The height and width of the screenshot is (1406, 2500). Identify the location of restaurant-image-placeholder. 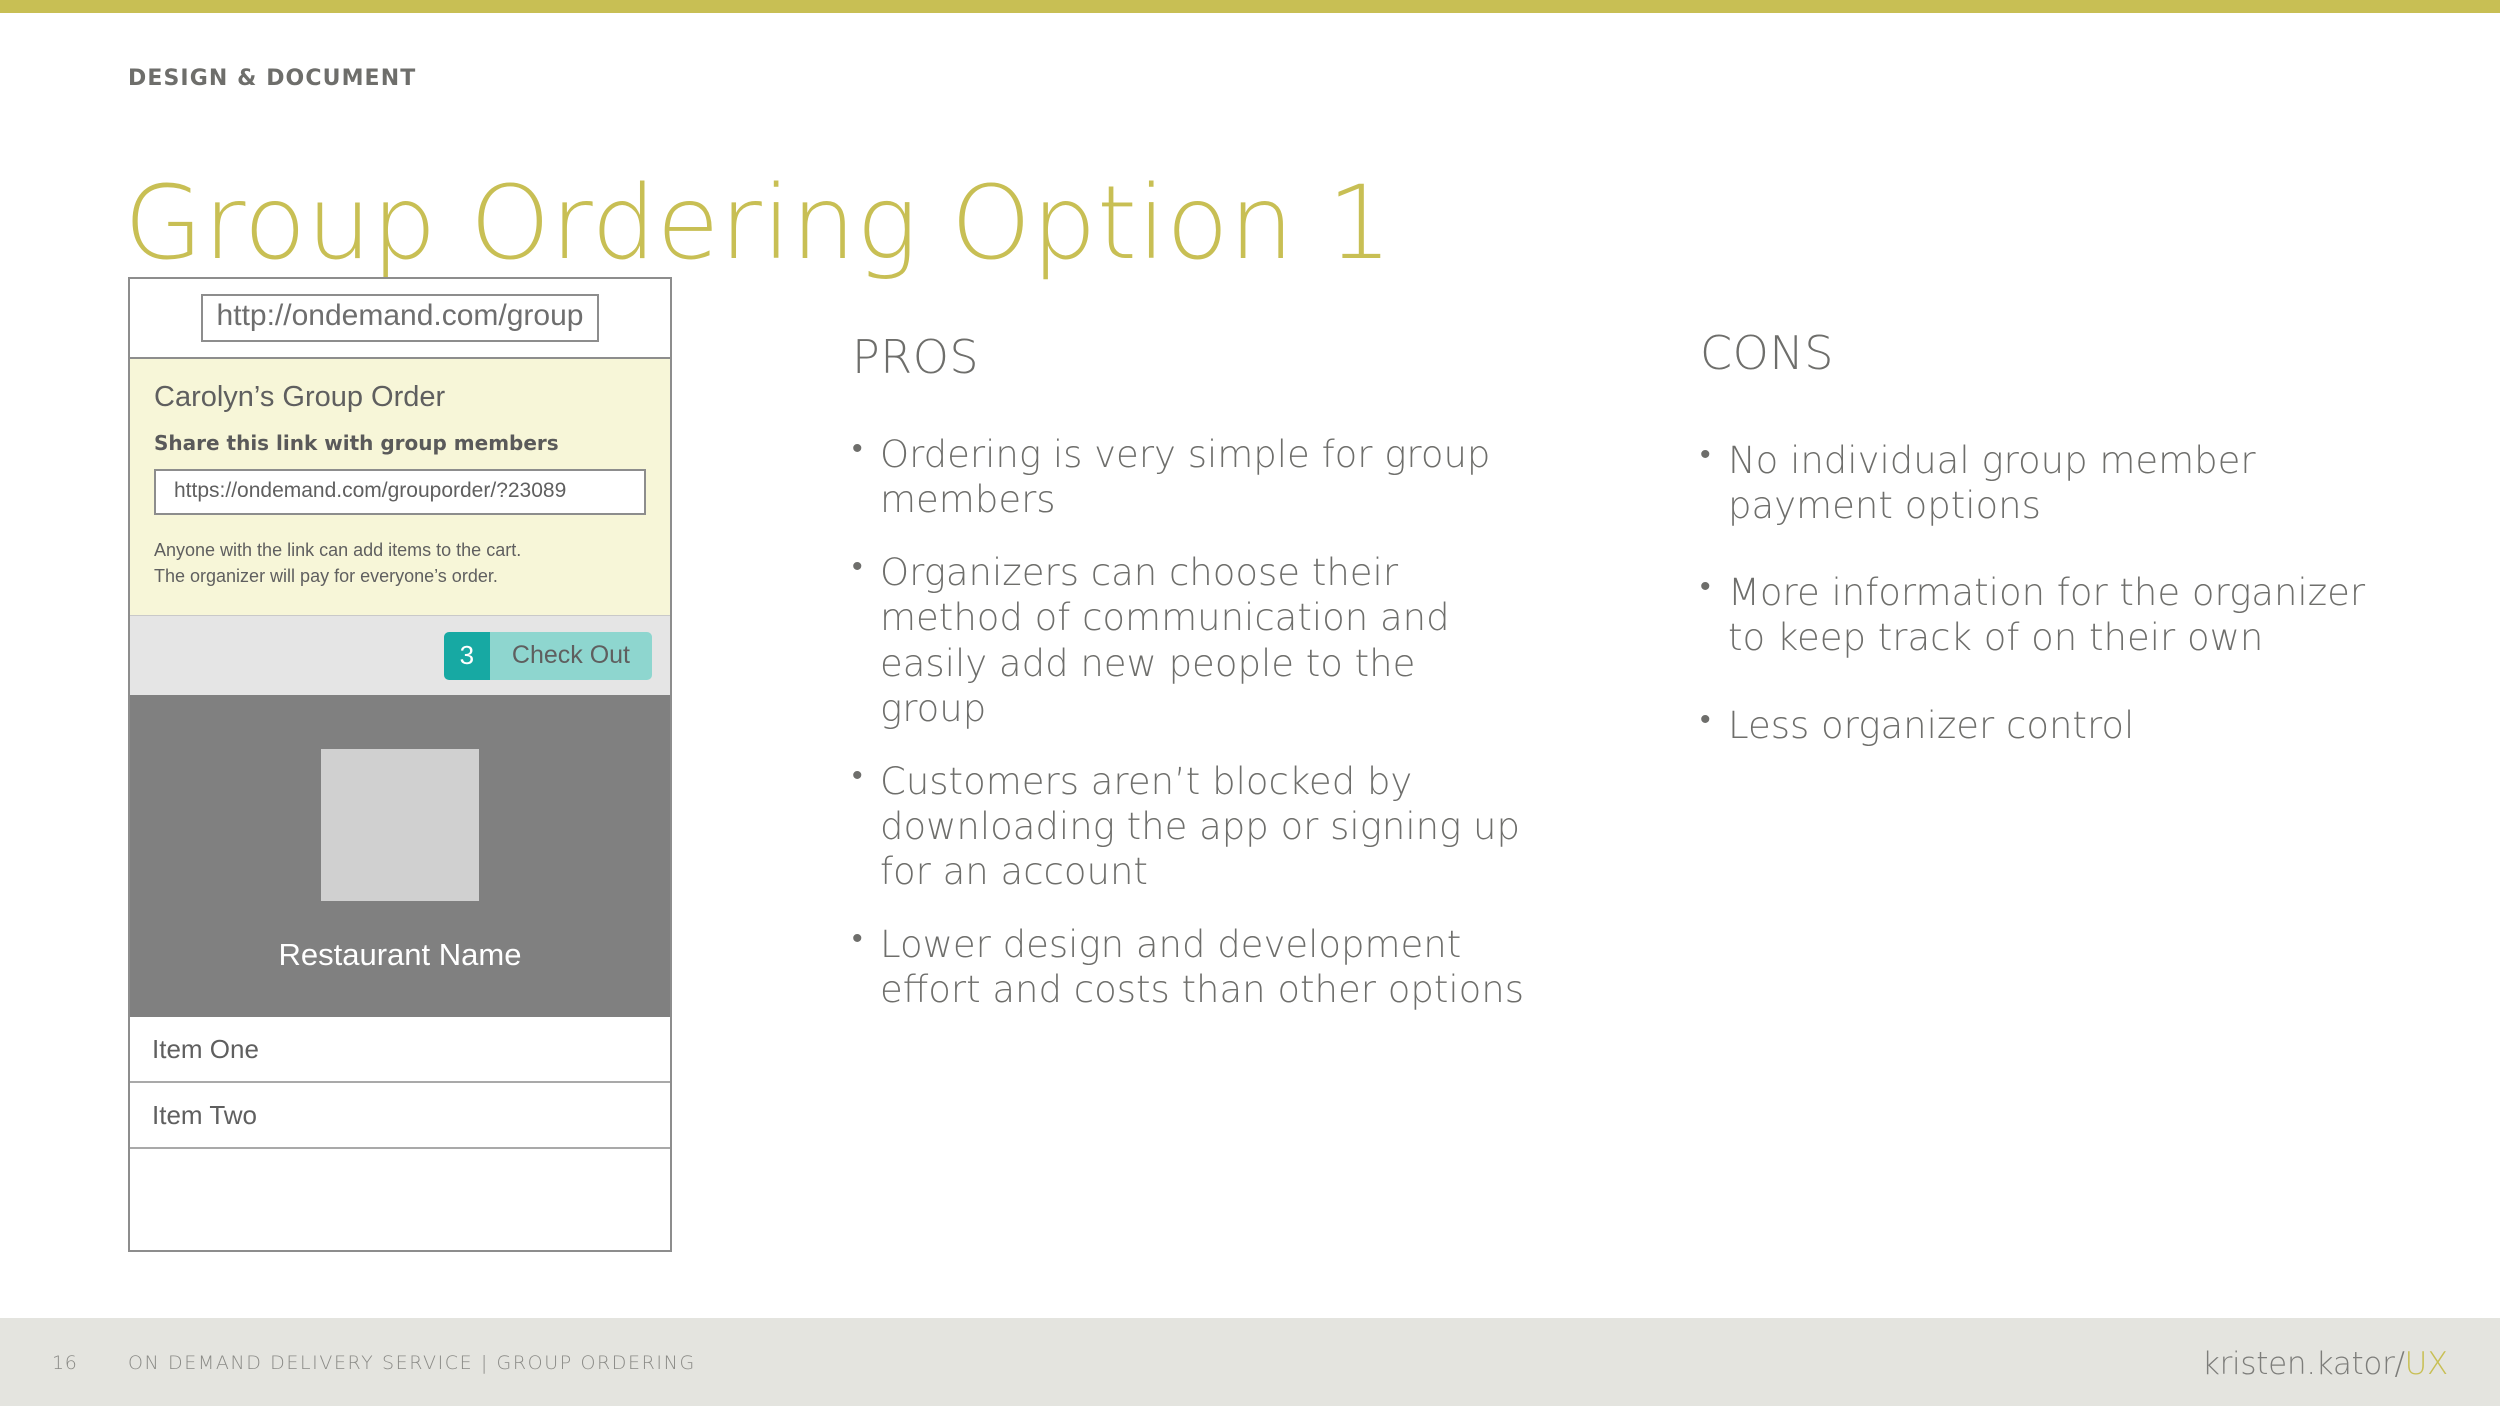
(400, 825).